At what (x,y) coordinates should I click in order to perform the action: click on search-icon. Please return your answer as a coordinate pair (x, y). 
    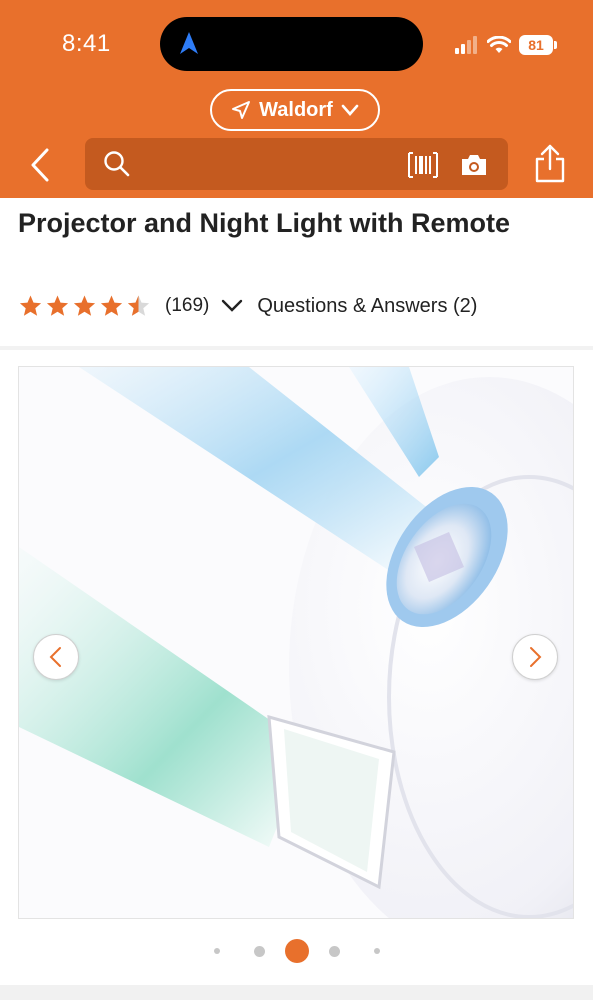
    Looking at the image, I should click on (117, 164).